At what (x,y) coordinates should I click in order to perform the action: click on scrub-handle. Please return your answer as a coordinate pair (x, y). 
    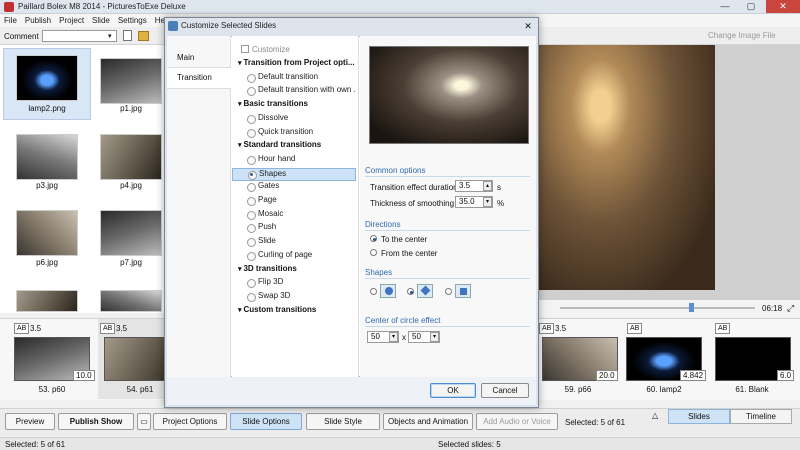
    Looking at the image, I should click on (691, 307).